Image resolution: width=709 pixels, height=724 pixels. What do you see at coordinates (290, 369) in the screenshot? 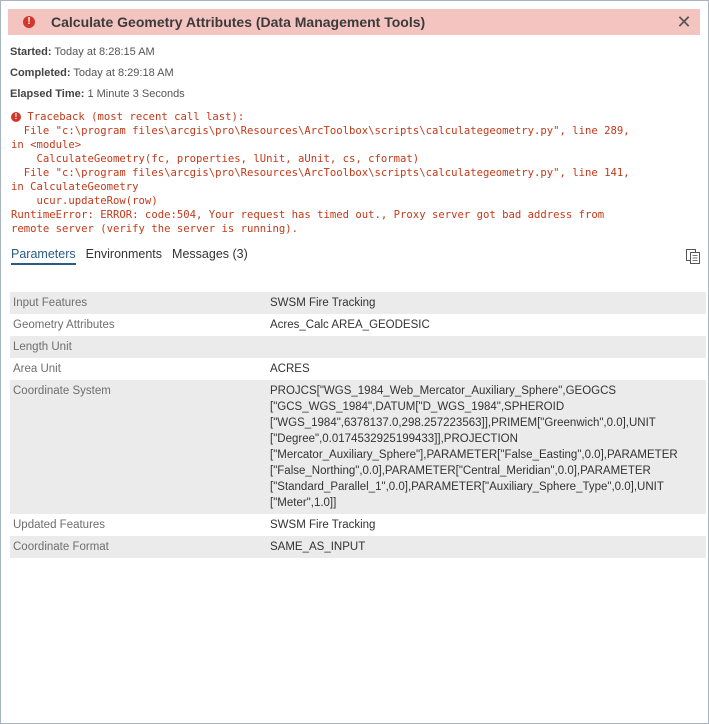
I see `param-value: ACRES` at bounding box center [290, 369].